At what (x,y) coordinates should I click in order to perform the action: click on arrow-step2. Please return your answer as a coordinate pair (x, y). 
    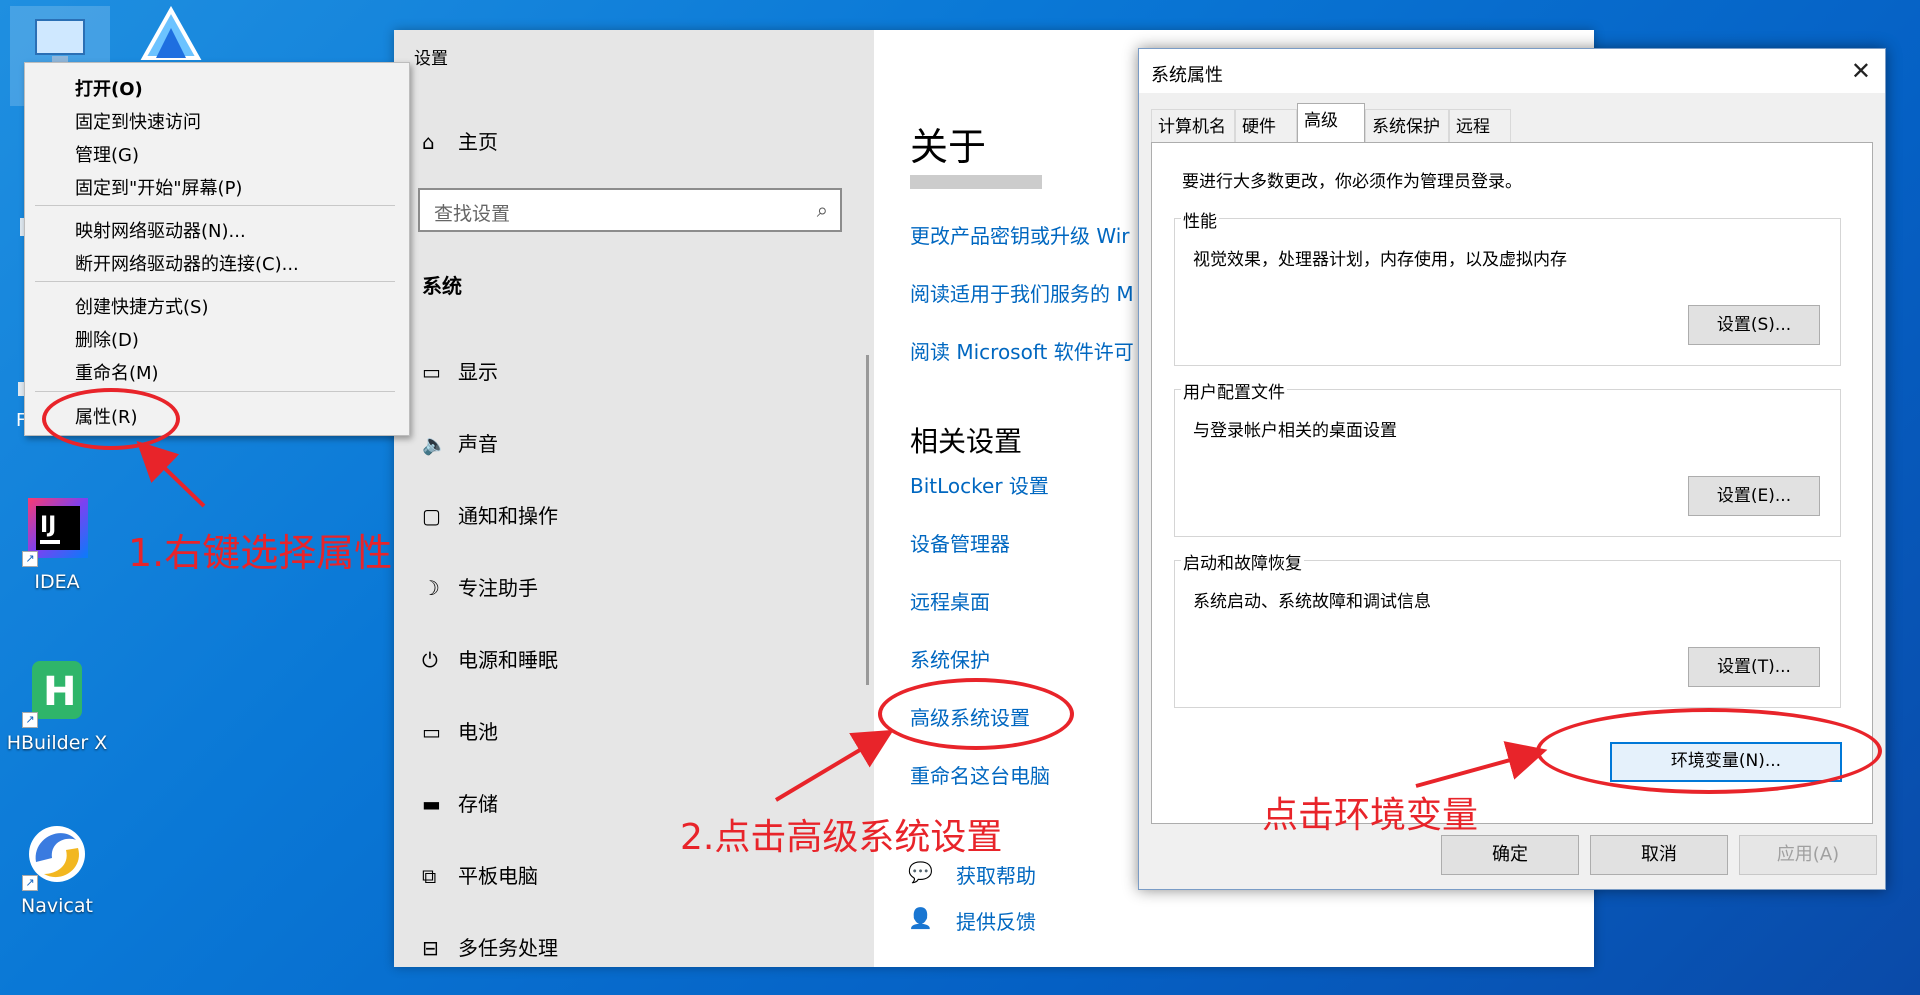
    Looking at the image, I should click on (834, 765).